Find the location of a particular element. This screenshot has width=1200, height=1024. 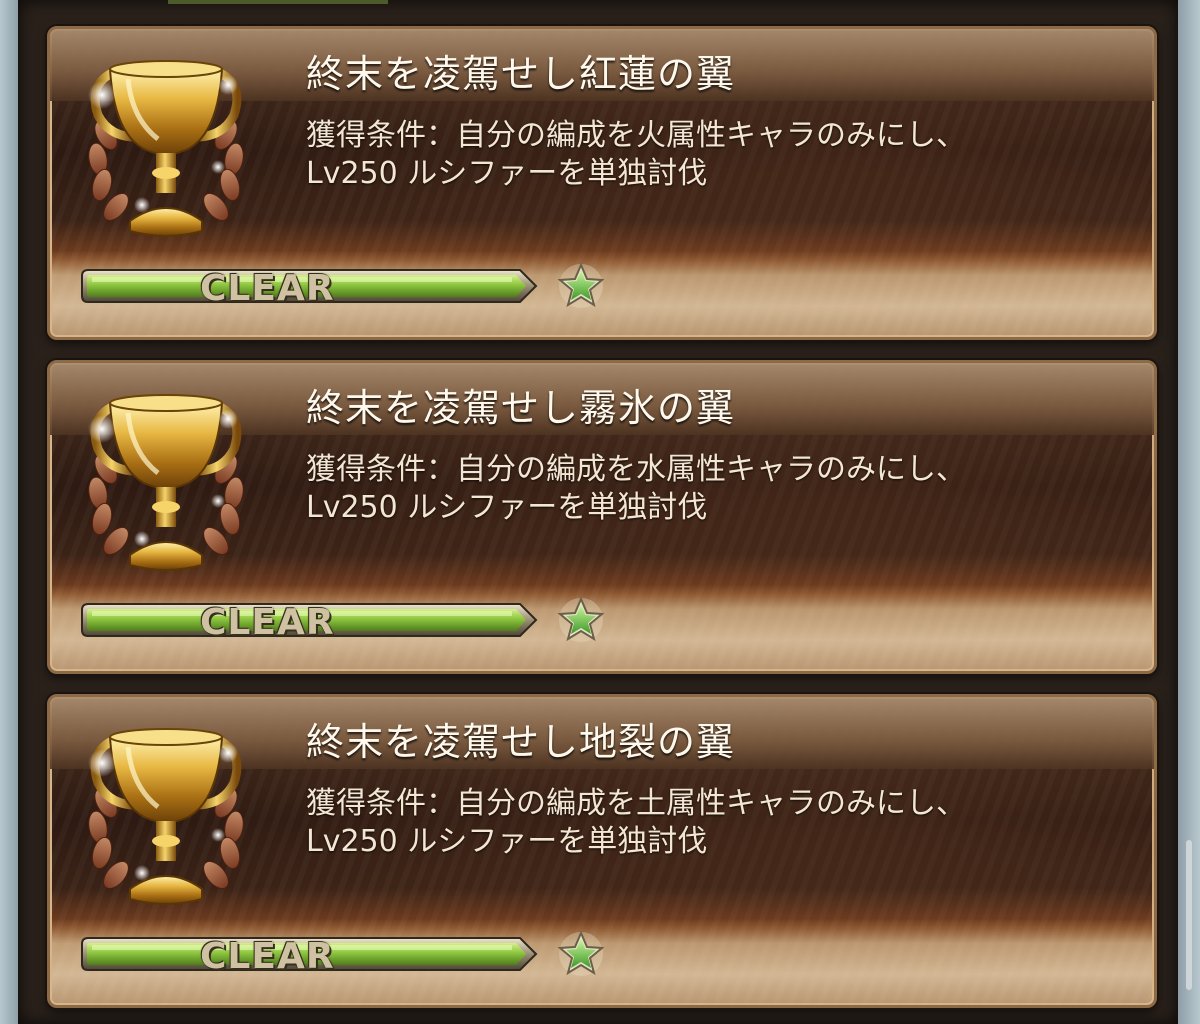

condition-line-1: 獲得条件：自分の編成を水属性キャラのみにし、 is located at coordinates (636, 469).